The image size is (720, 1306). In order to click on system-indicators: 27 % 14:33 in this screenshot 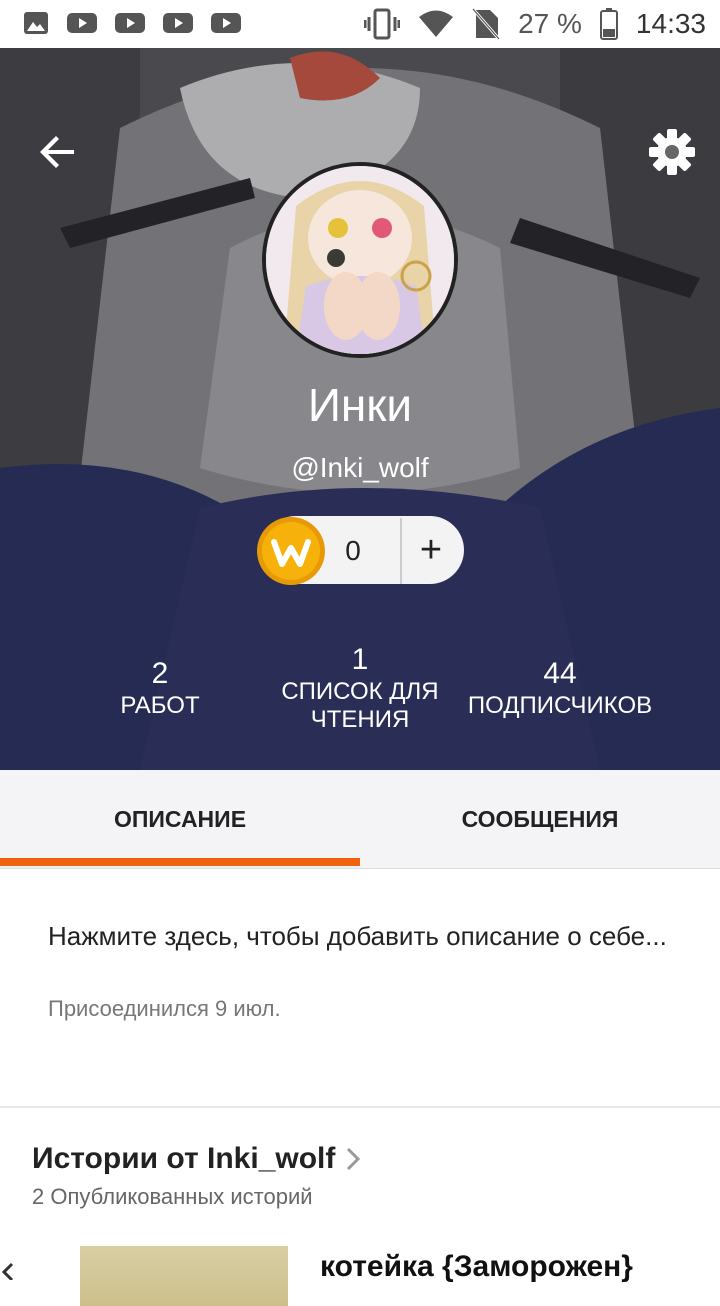, I will do `click(535, 24)`.